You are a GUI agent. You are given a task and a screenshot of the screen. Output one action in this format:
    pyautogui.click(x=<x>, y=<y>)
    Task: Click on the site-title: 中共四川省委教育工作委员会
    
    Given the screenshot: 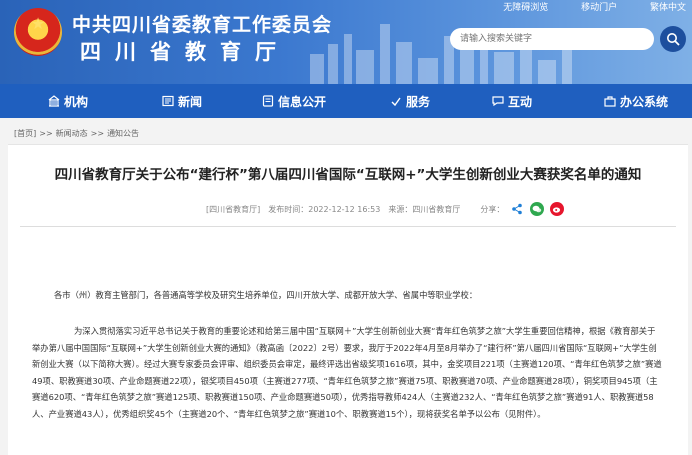 What is the action you would take?
    pyautogui.click(x=202, y=25)
    